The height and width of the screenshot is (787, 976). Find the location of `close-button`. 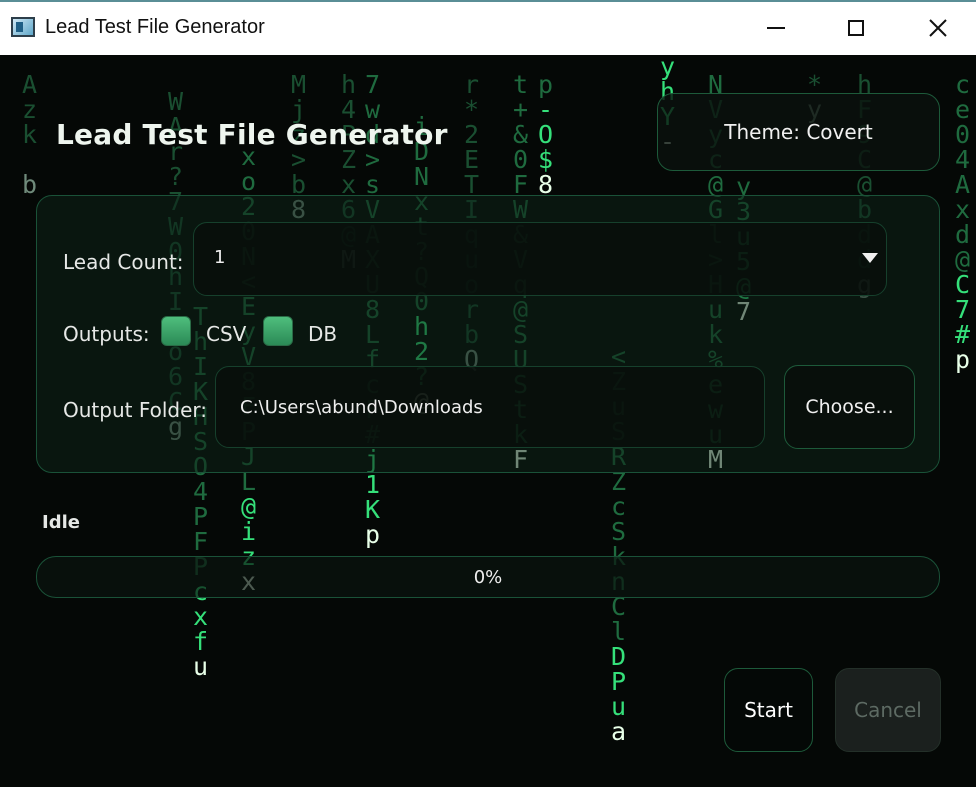

close-button is located at coordinates (938, 28).